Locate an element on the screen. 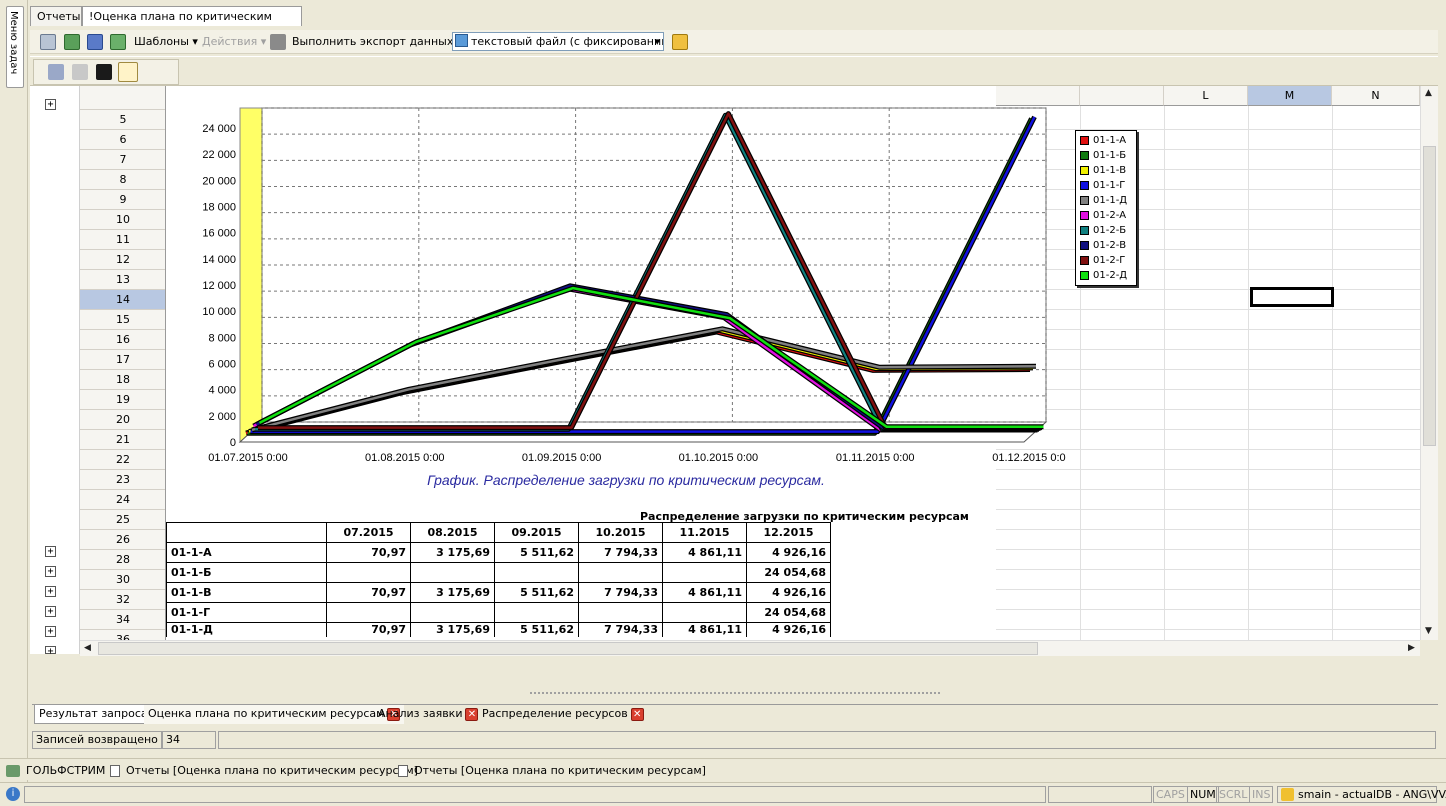  row-header: 11 is located at coordinates (122, 240).